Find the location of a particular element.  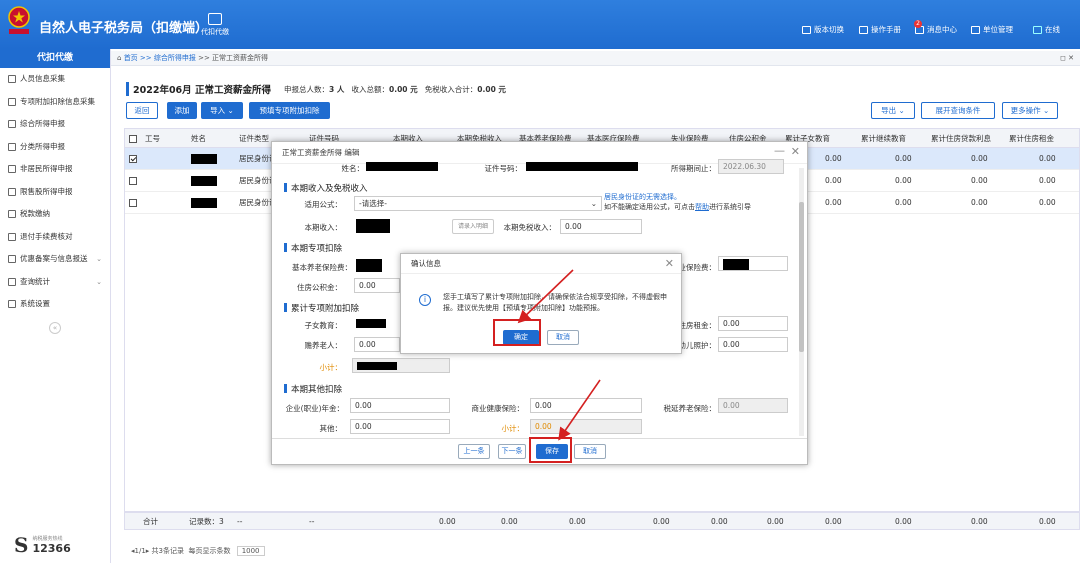

payment-icon is located at coordinates (12, 214).